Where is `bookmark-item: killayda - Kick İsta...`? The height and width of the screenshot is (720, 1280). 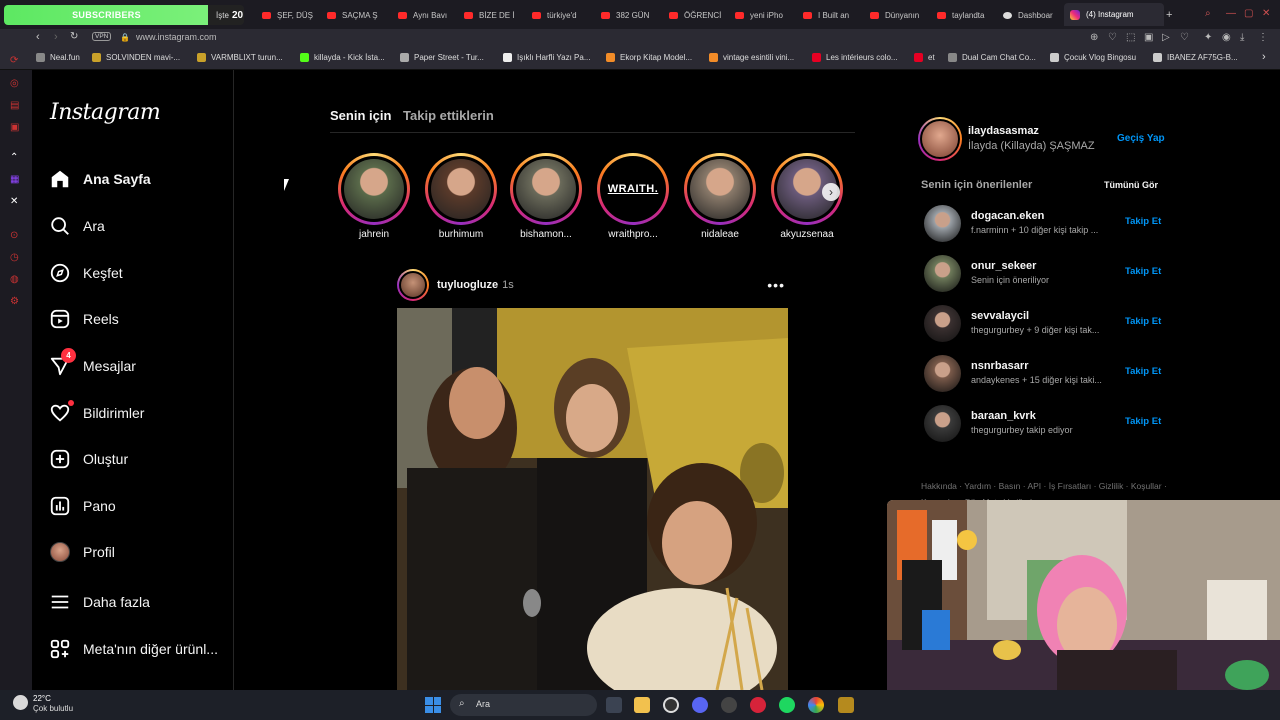 bookmark-item: killayda - Kick İsta... is located at coordinates (342, 57).